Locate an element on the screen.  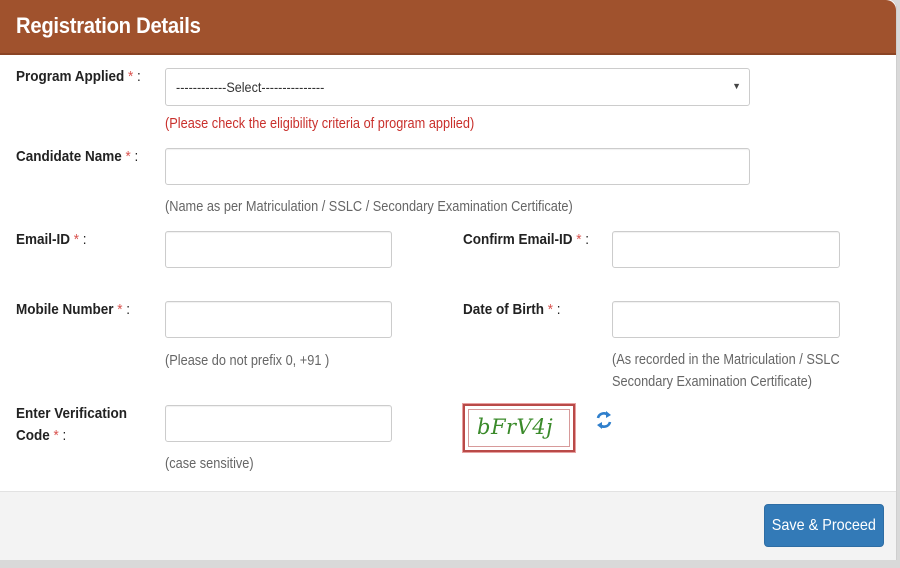
label-text: Mobile Number is located at coordinates (65, 309).